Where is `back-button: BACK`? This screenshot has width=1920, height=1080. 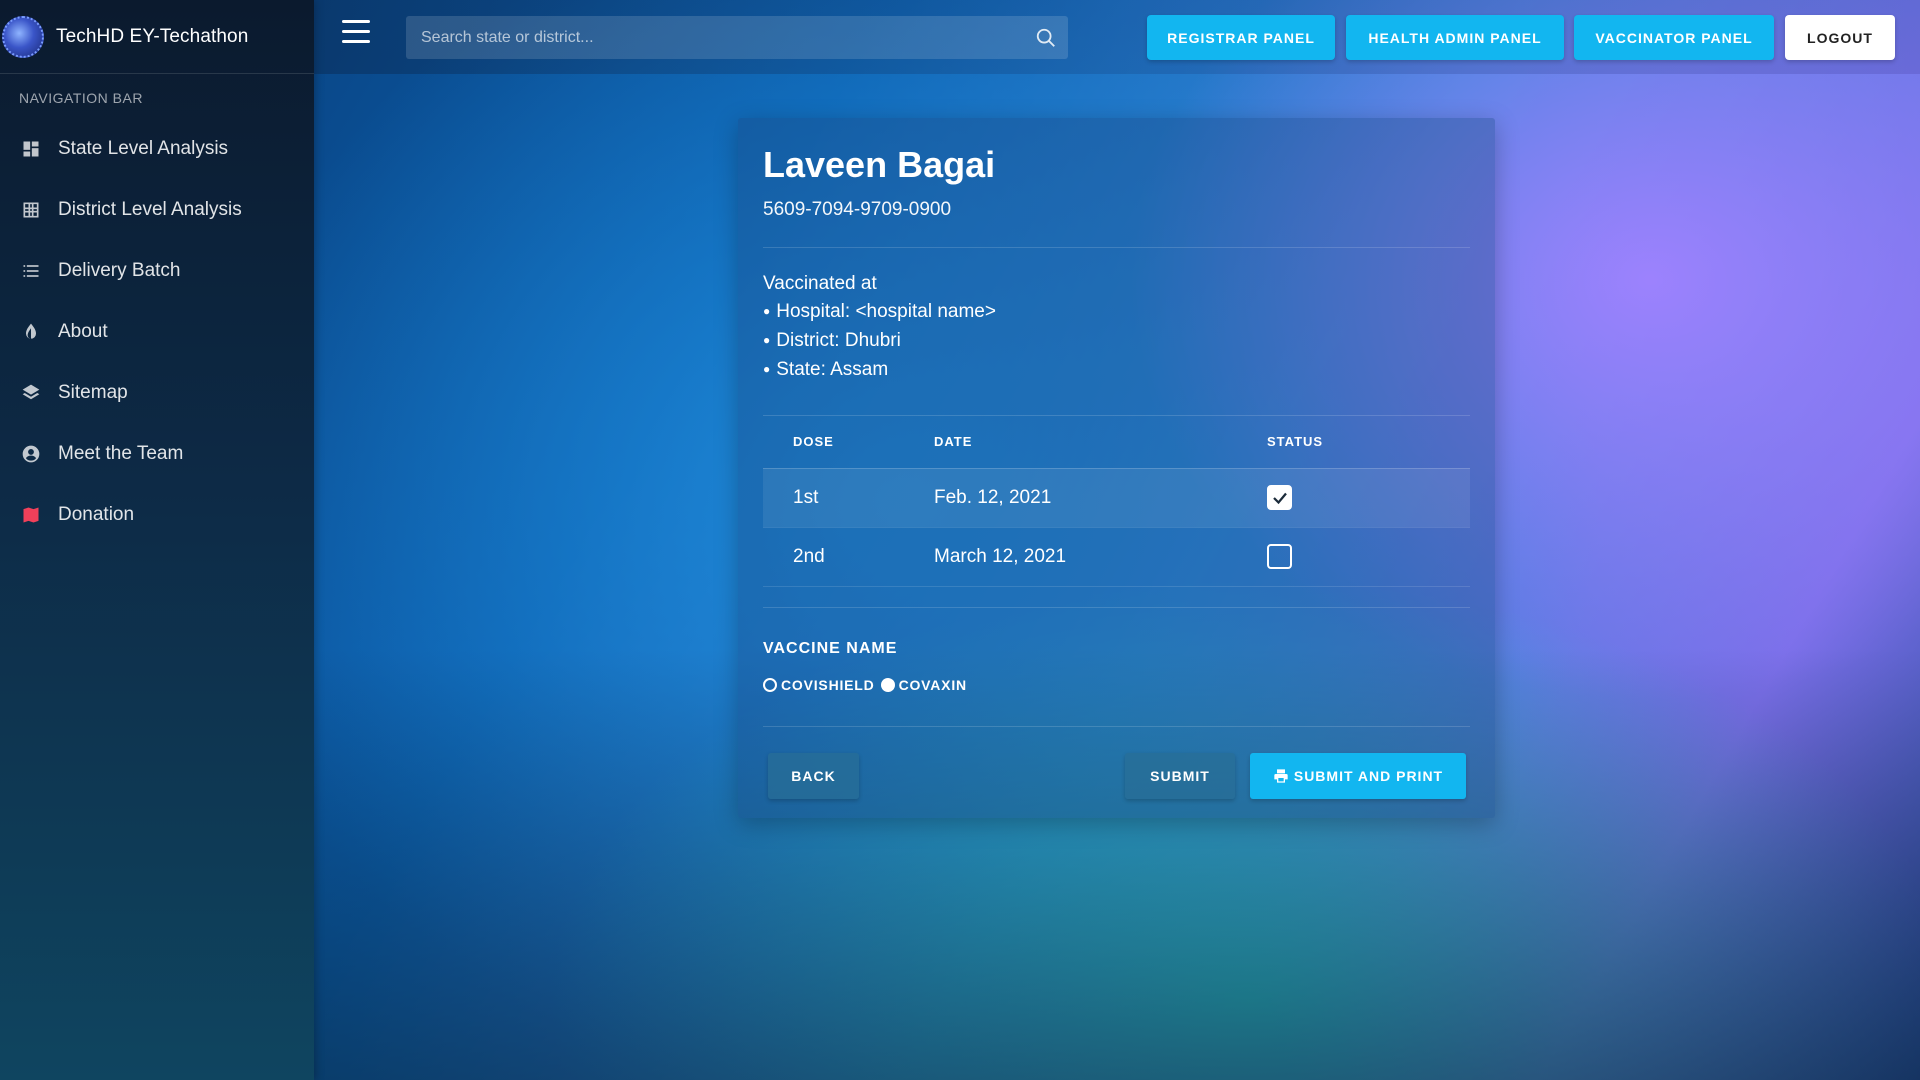
back-button: BACK is located at coordinates (813, 775).